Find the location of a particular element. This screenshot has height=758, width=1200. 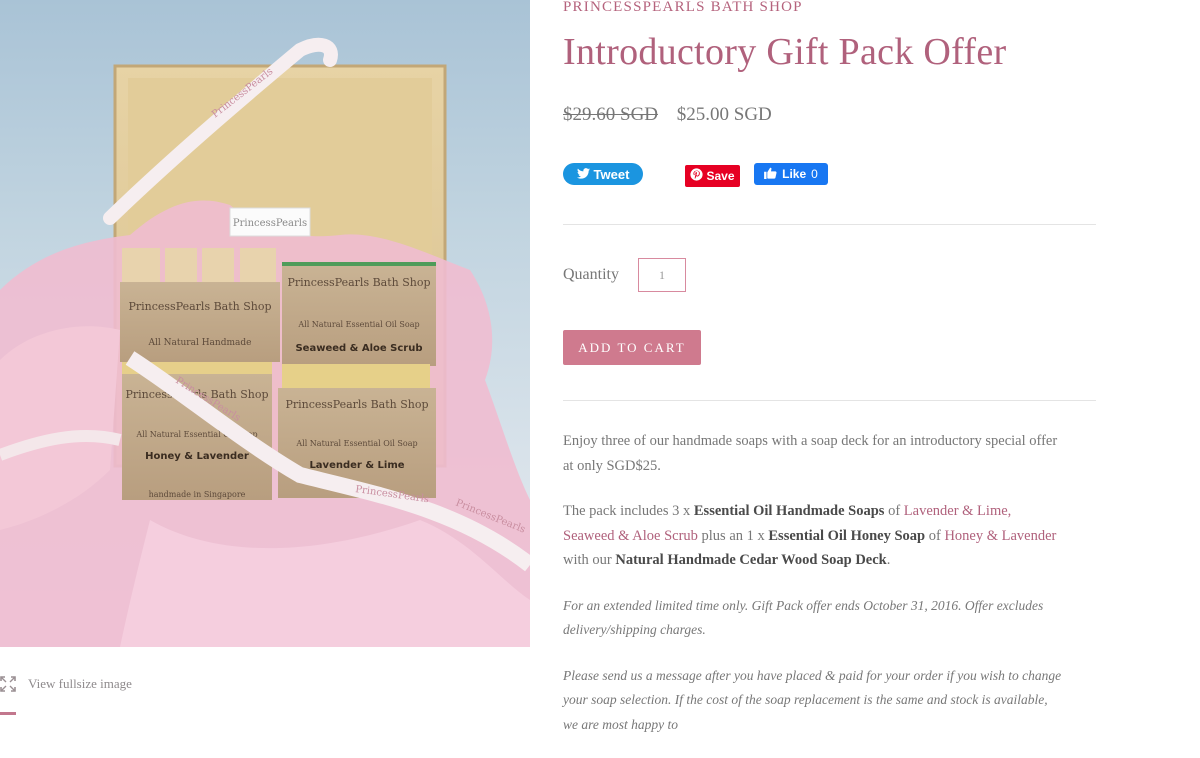

thumbnail-edge is located at coordinates (8, 713).